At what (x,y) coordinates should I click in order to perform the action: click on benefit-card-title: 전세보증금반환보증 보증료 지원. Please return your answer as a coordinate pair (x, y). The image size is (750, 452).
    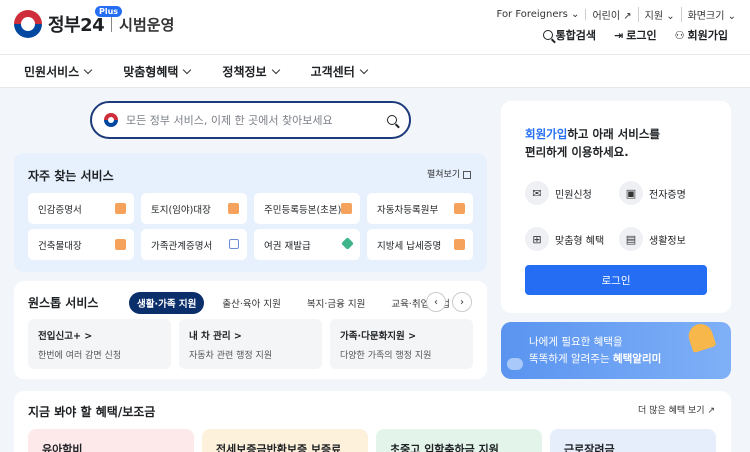
    Looking at the image, I should click on (279, 447).